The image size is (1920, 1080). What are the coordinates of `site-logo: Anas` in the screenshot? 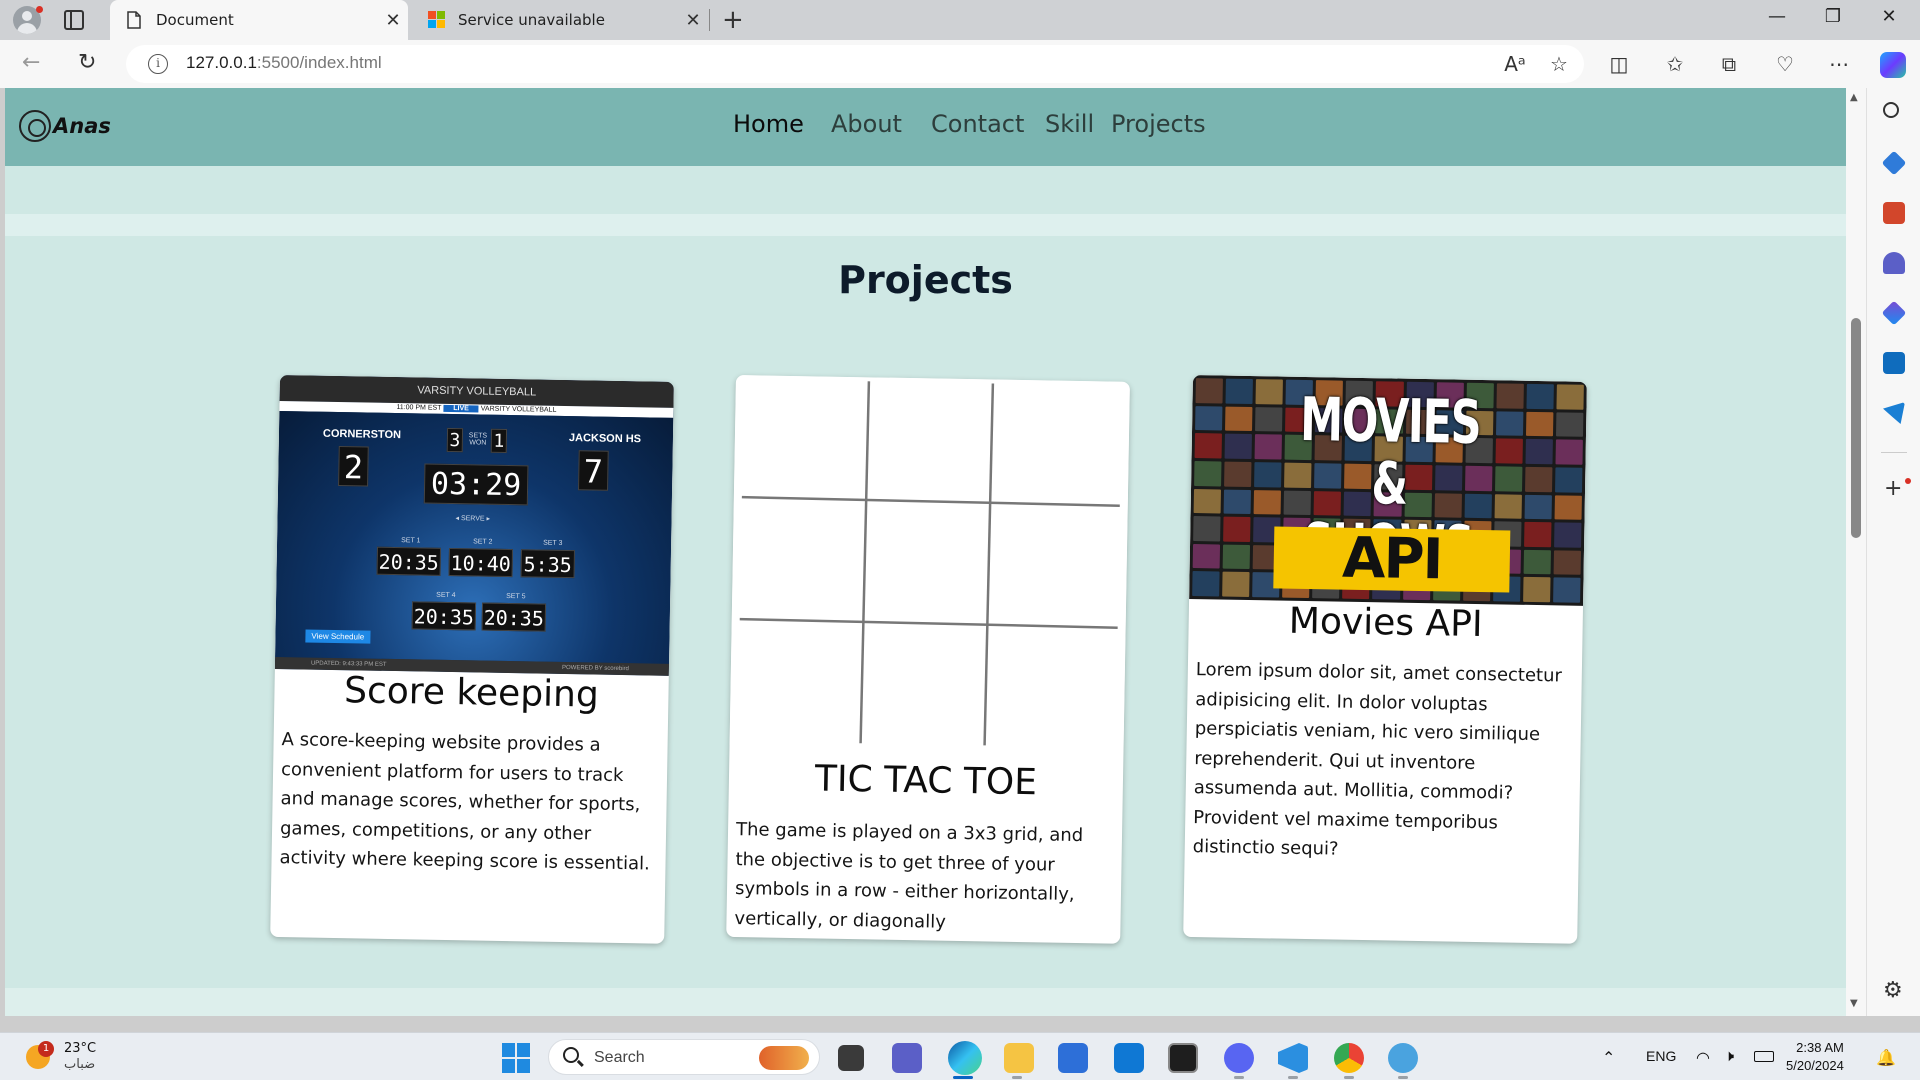 It's located at (65, 126).